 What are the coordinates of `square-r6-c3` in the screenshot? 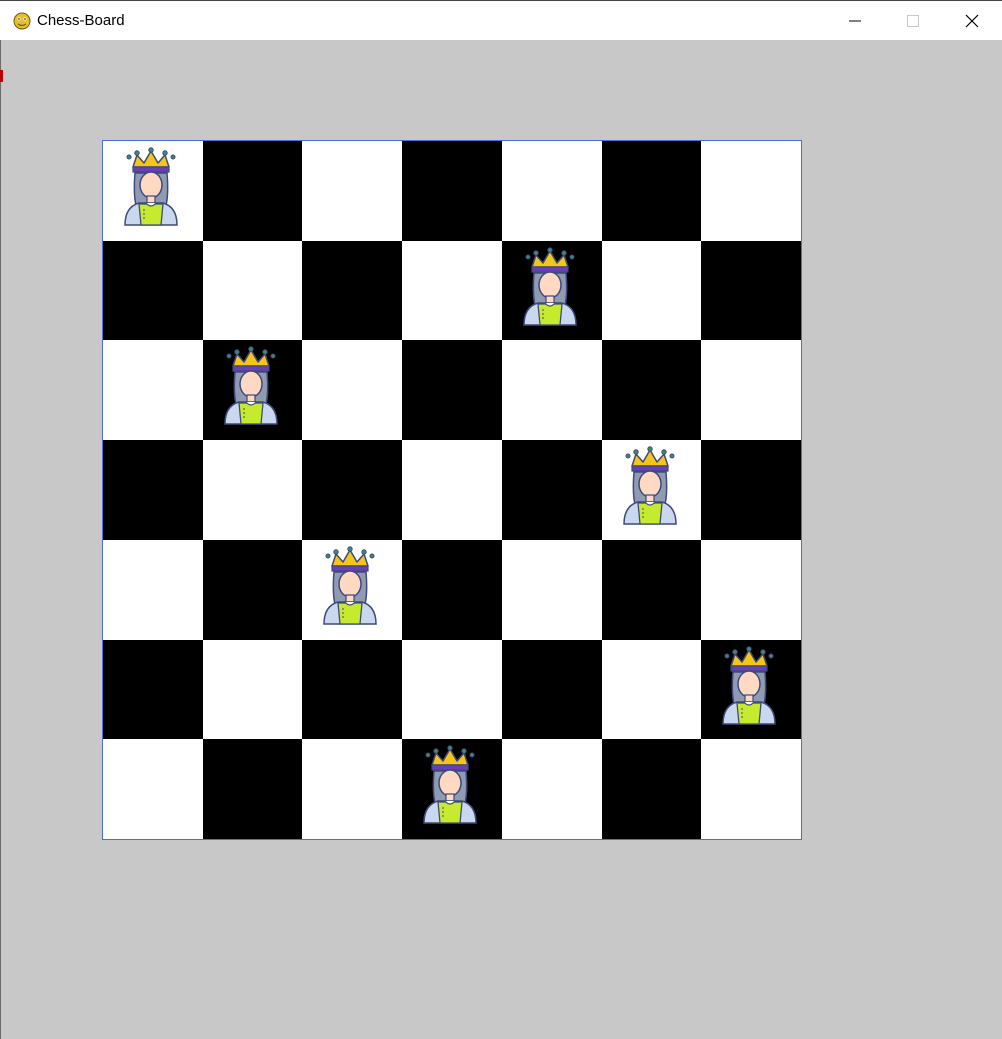 It's located at (452, 789).